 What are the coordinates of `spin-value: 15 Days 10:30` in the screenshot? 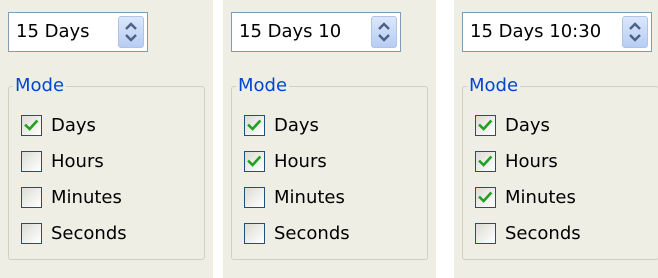 It's located at (535, 32).